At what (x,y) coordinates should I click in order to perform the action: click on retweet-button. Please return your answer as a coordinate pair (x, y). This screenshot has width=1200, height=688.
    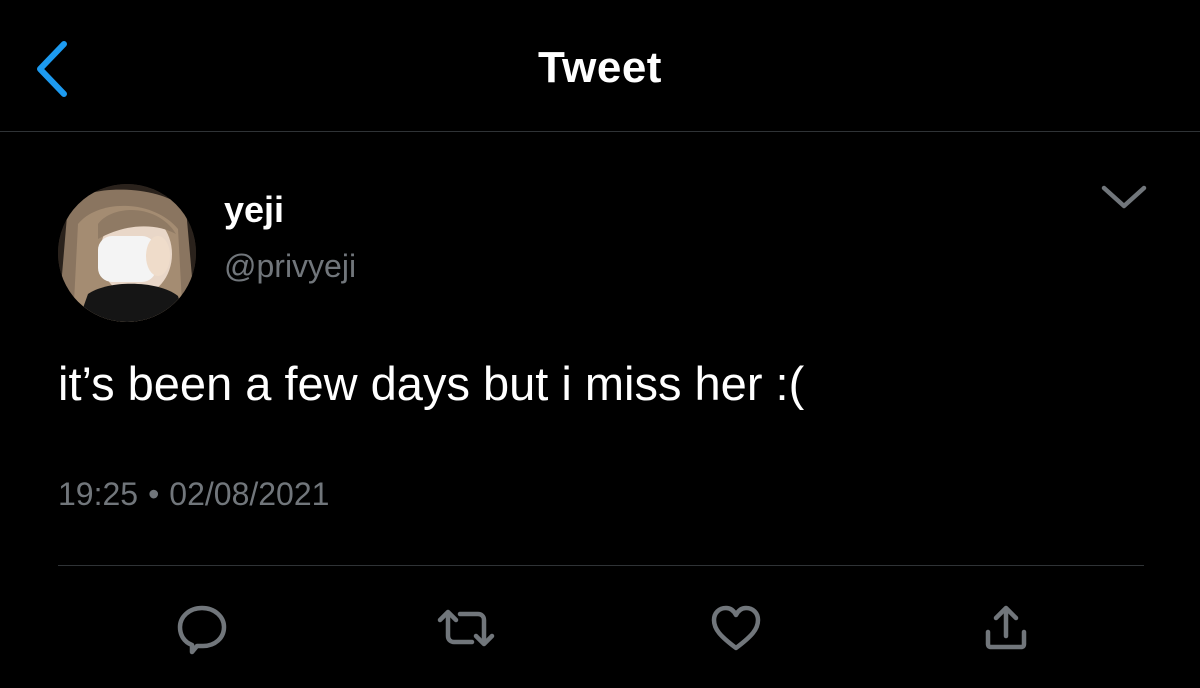
    Looking at the image, I should click on (466, 629).